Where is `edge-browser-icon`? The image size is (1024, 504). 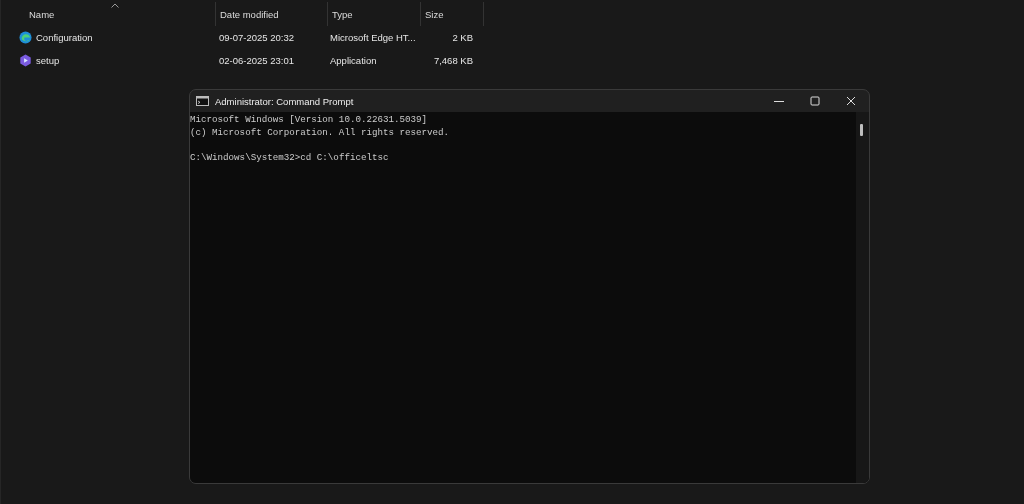
edge-browser-icon is located at coordinates (25, 37).